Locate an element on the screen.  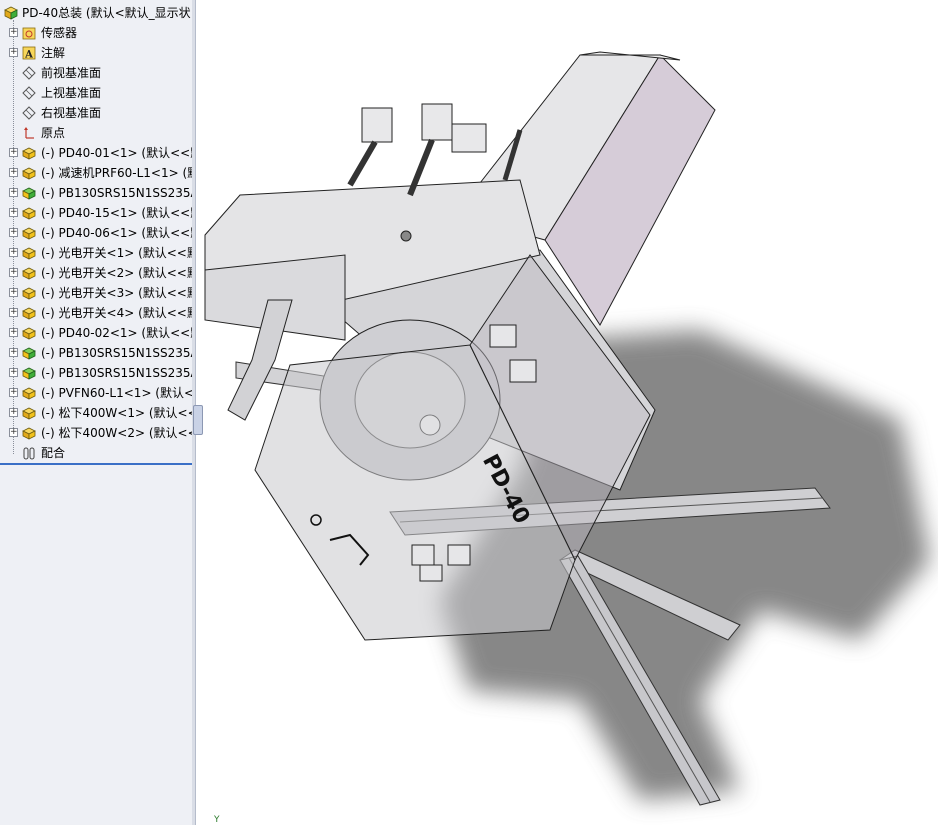
assembly-icon is located at coordinates (11, 13).